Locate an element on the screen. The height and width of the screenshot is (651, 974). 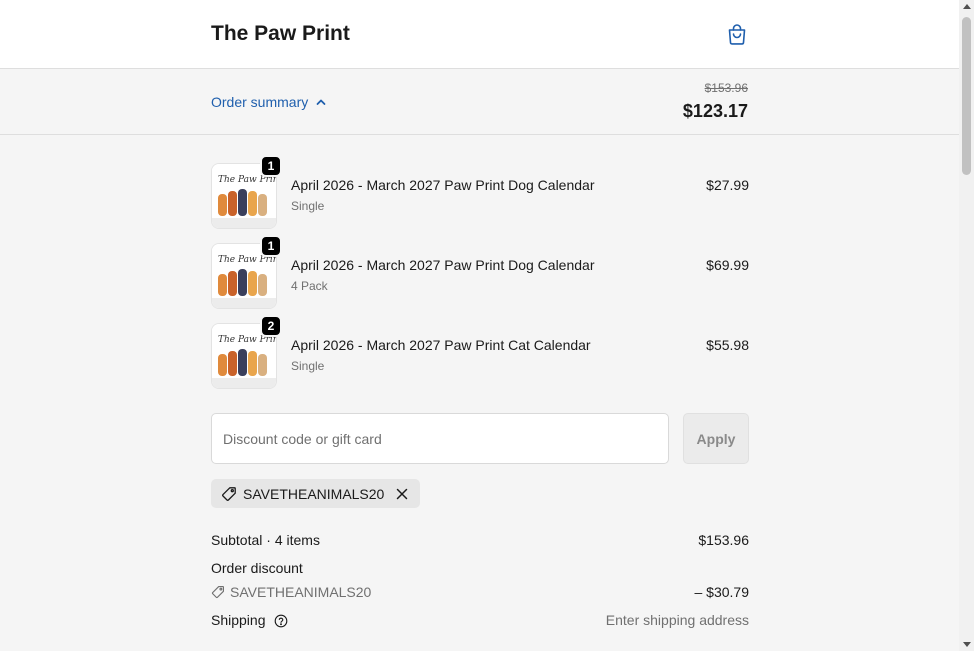
store-name: The Paw Print is located at coordinates (280, 34).